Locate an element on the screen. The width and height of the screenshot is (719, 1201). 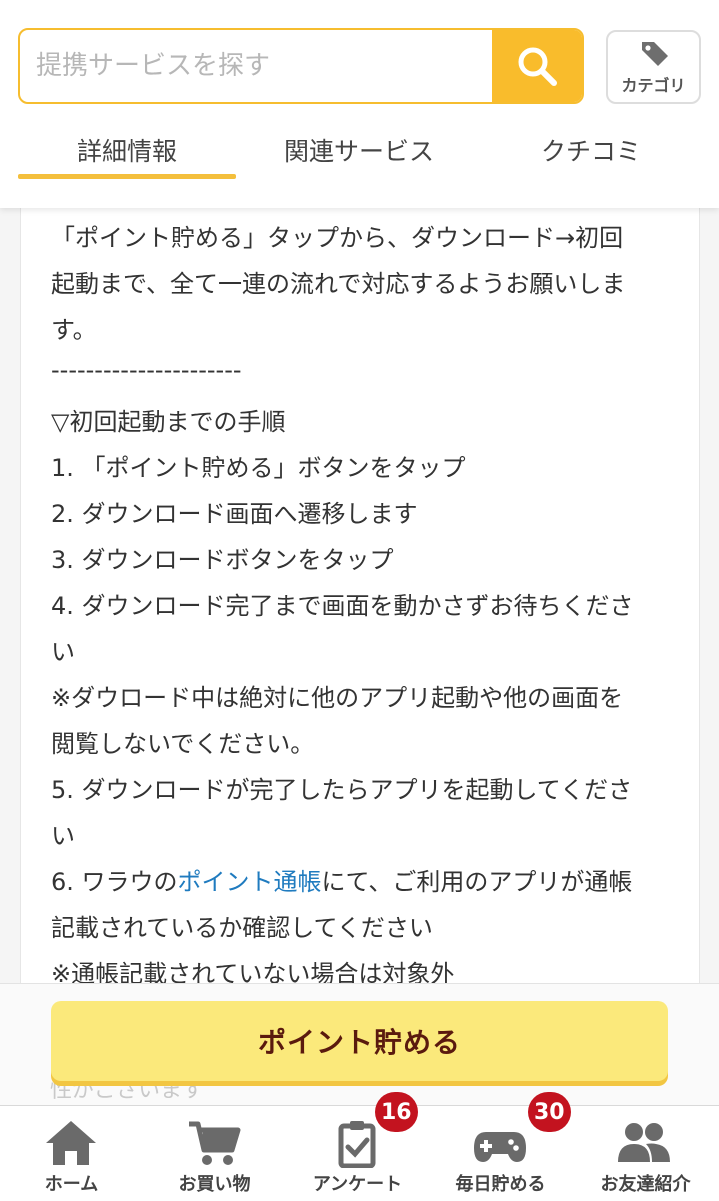
detail-text-line: 起動まで、全て一連の流れで対応するようお願いしま is located at coordinates (338, 284).